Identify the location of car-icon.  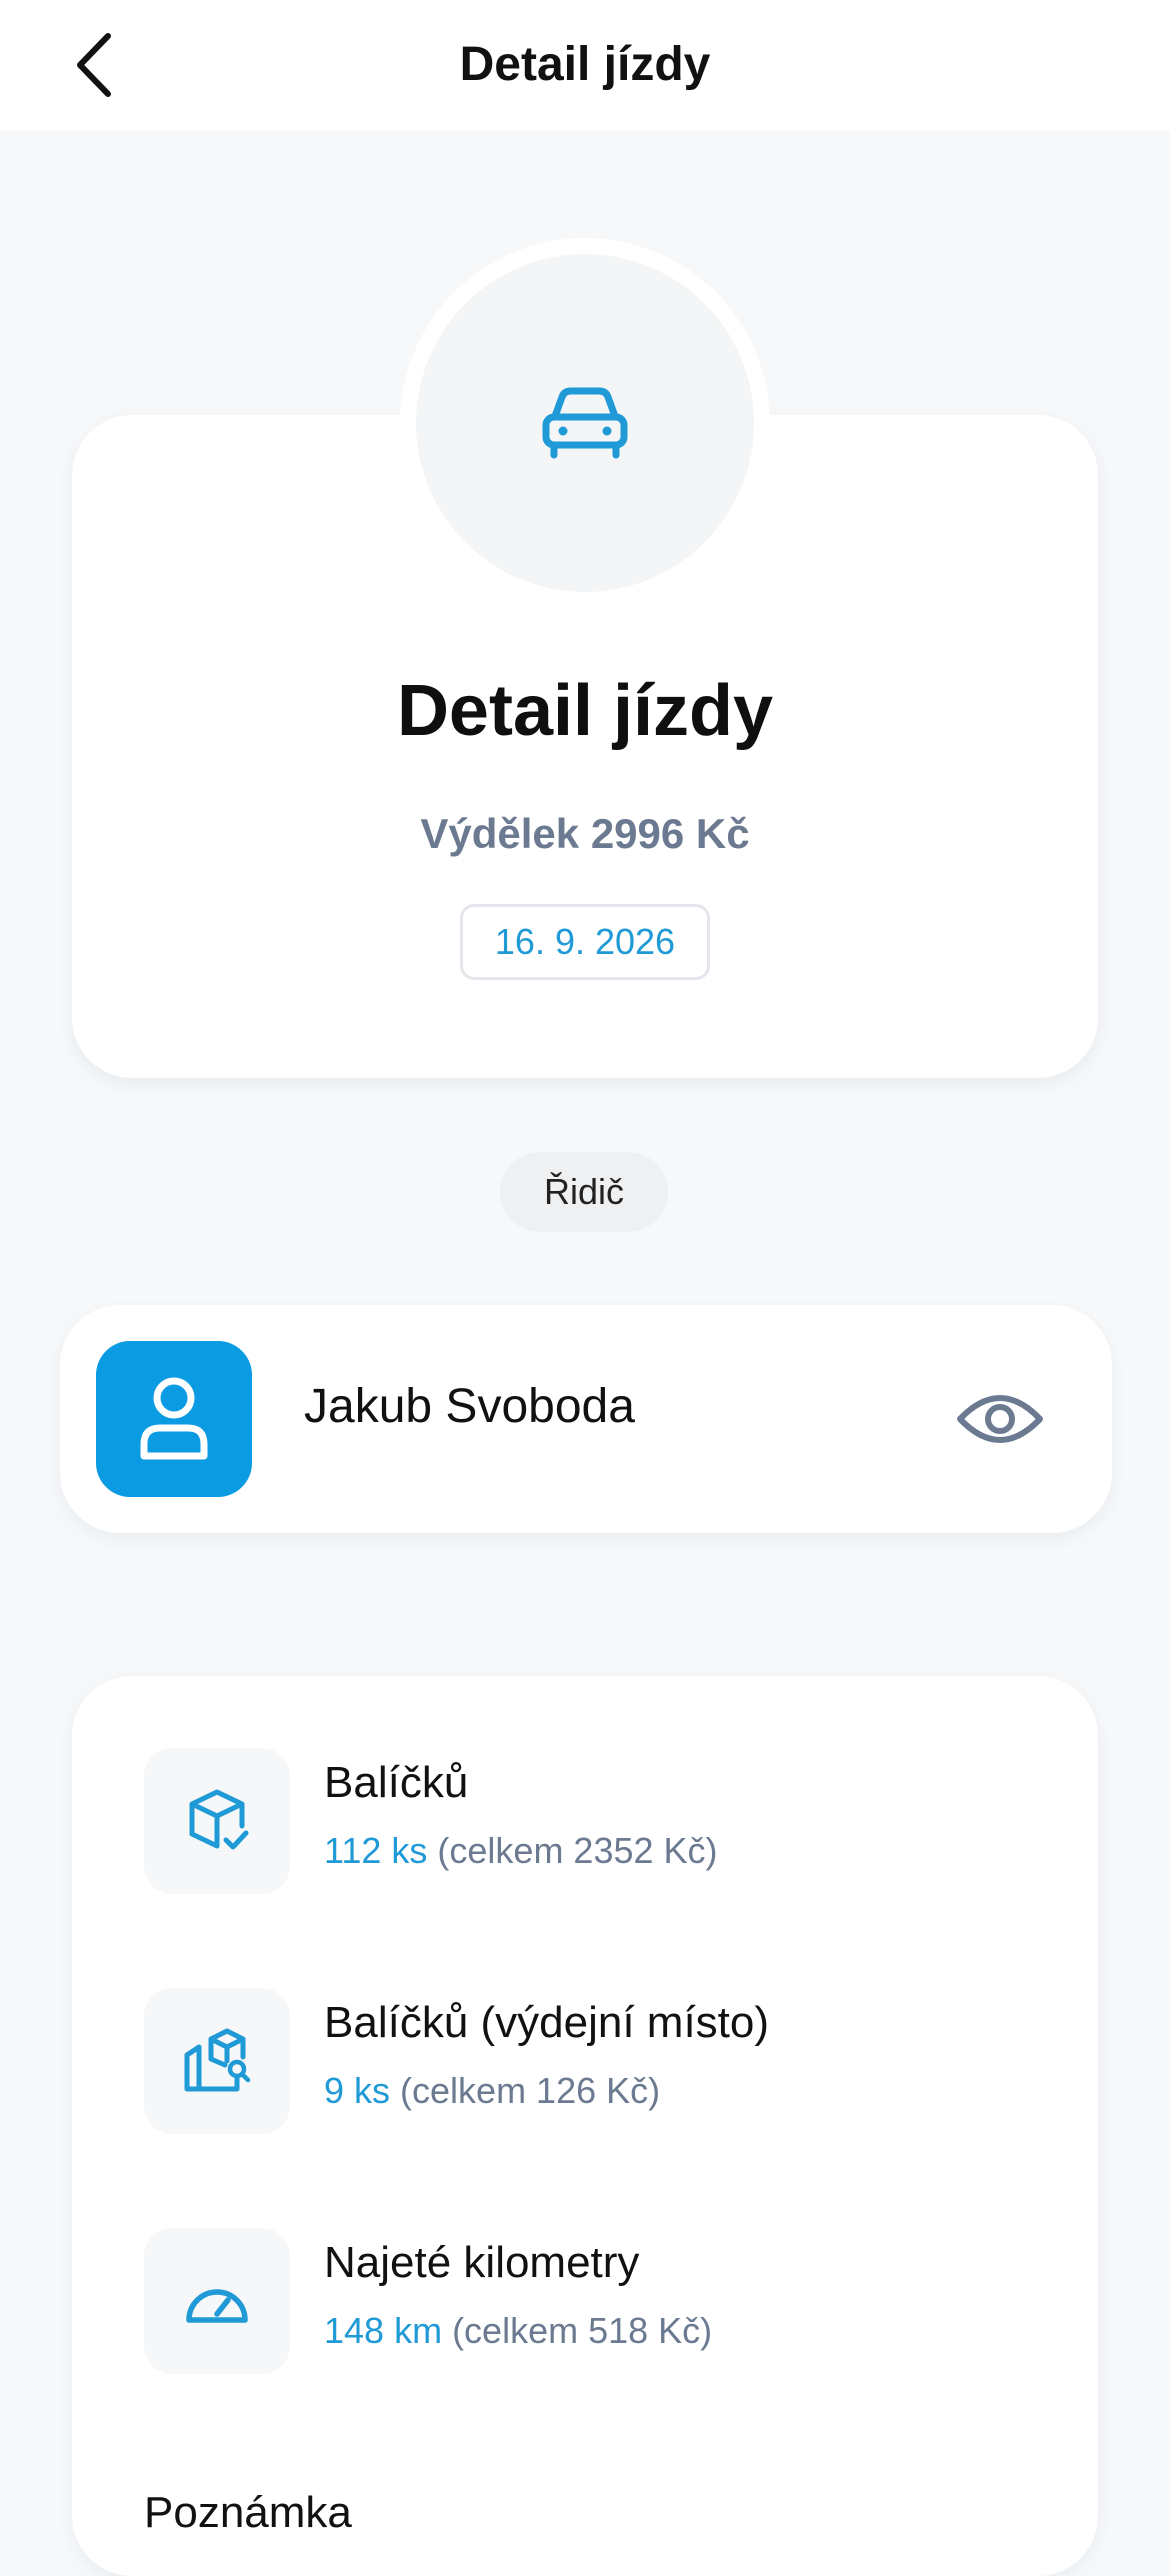
(585, 423).